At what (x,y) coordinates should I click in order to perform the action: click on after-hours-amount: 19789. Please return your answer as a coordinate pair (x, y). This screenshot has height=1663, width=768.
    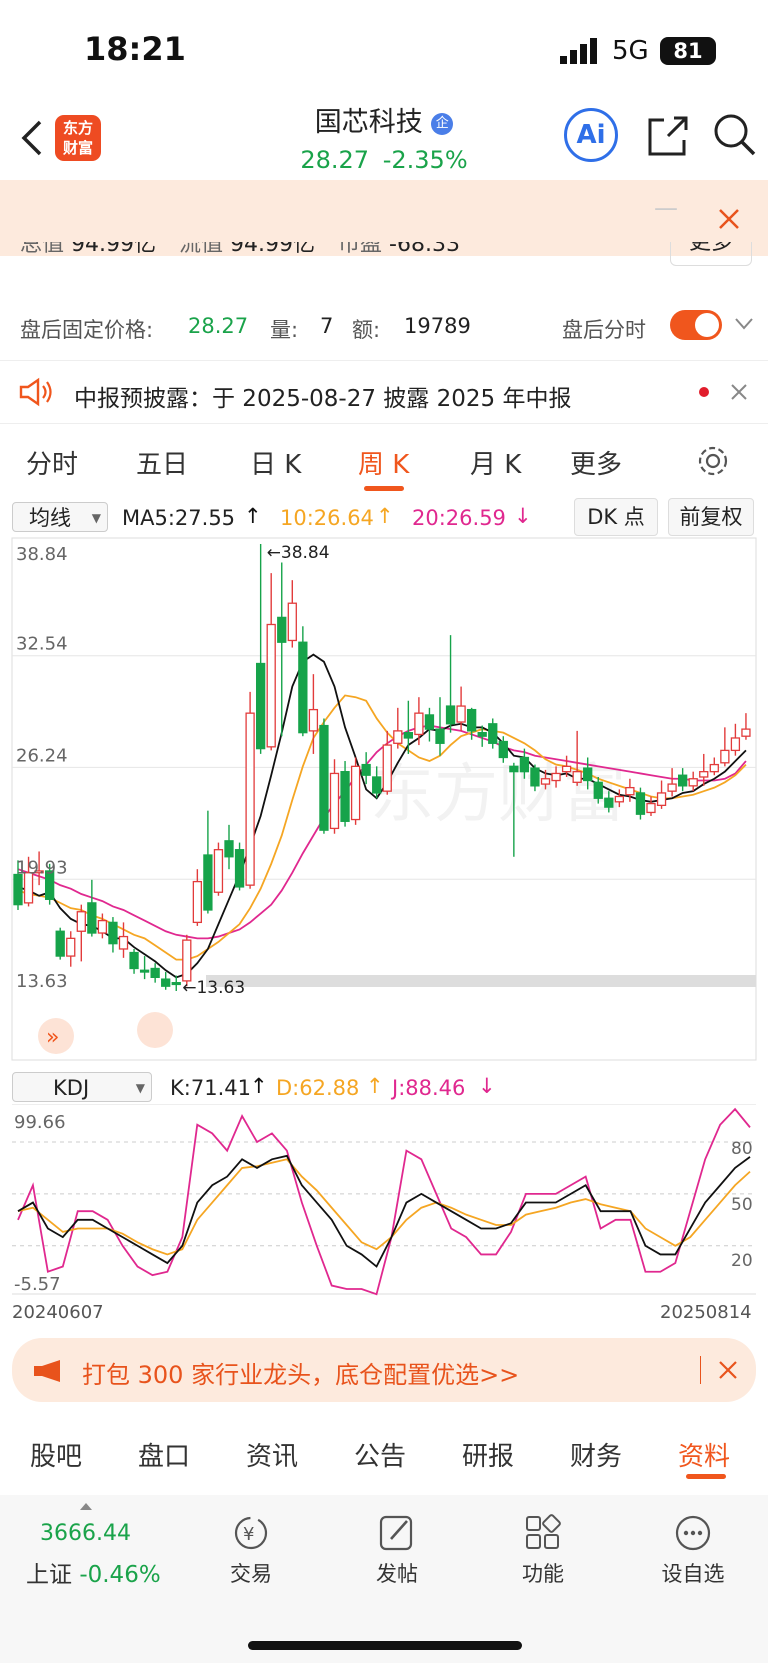
    Looking at the image, I should click on (437, 326).